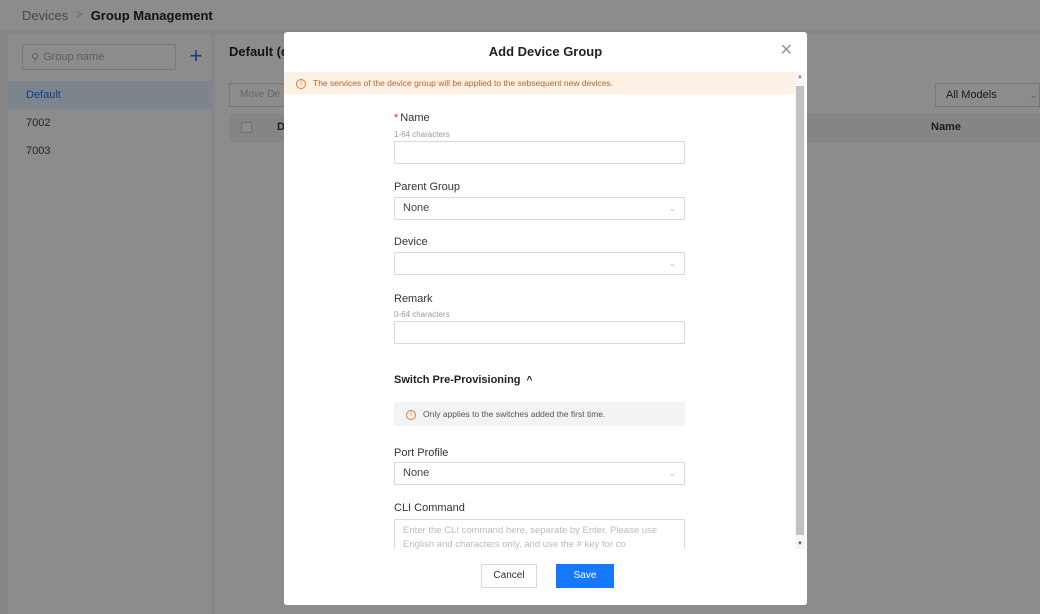 Image resolution: width=1040 pixels, height=614 pixels. What do you see at coordinates (800, 544) in the screenshot?
I see `scroll-down-icon: ▼` at bounding box center [800, 544].